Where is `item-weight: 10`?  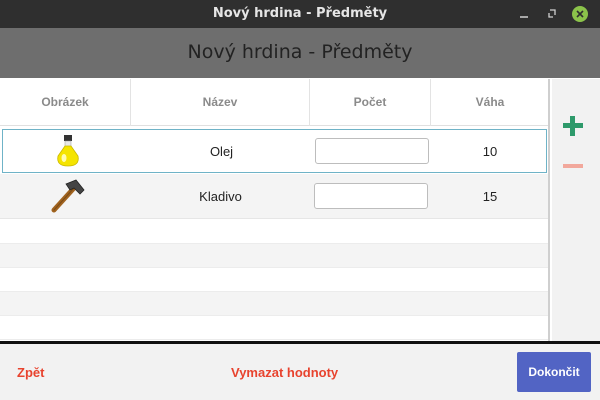
item-weight: 10 is located at coordinates (490, 151).